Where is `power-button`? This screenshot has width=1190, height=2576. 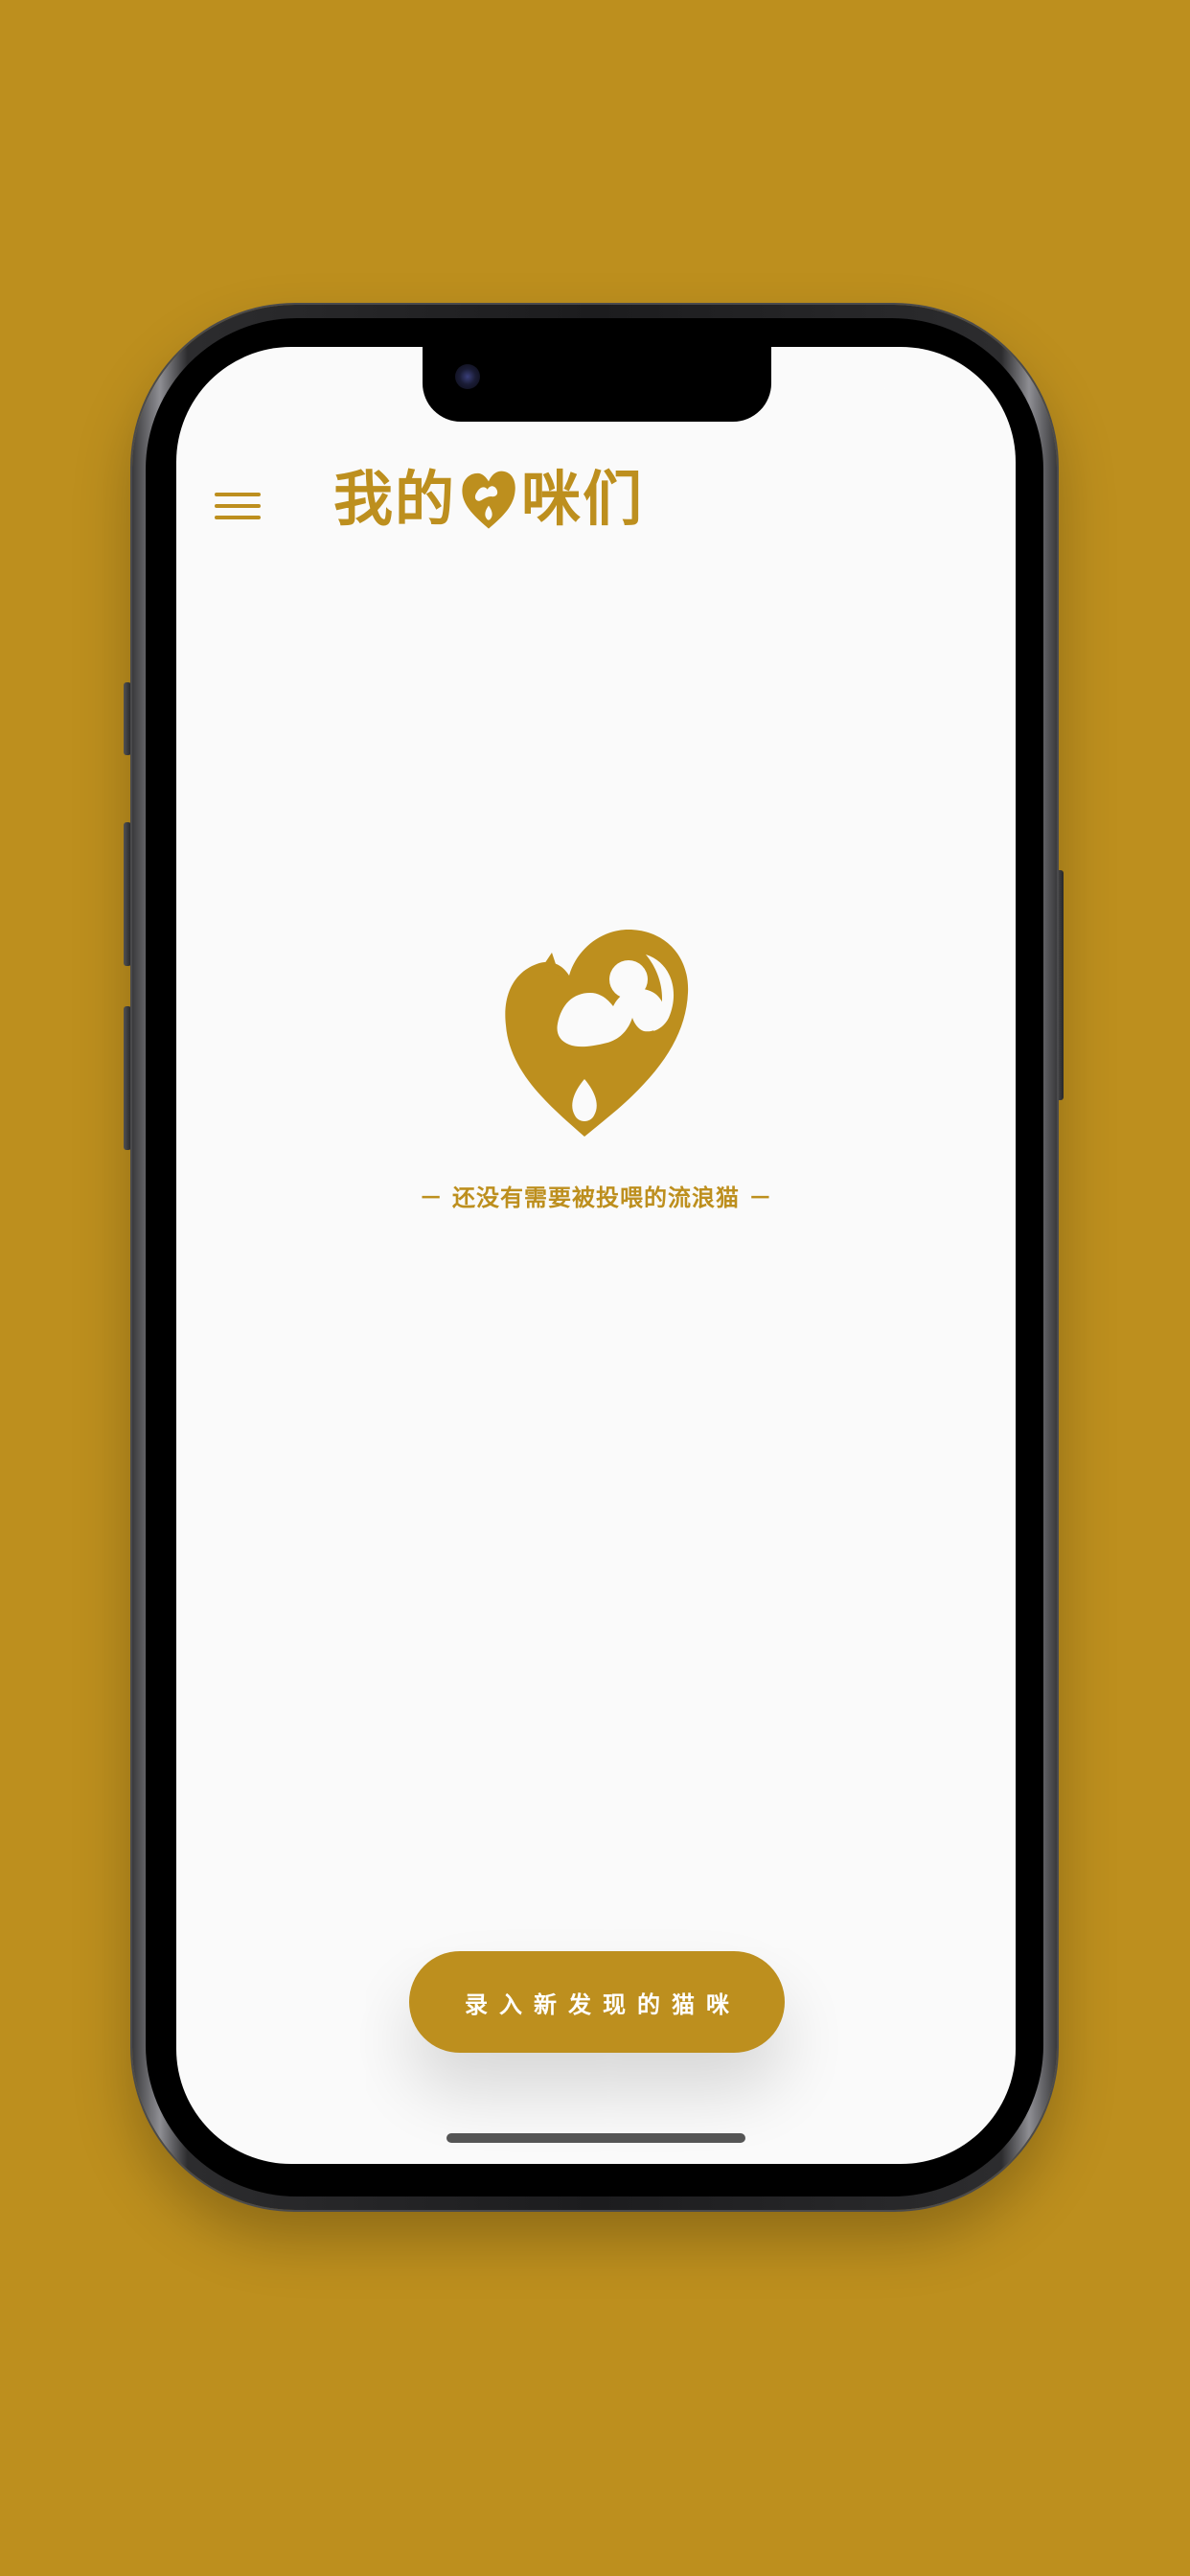 power-button is located at coordinates (1060, 985).